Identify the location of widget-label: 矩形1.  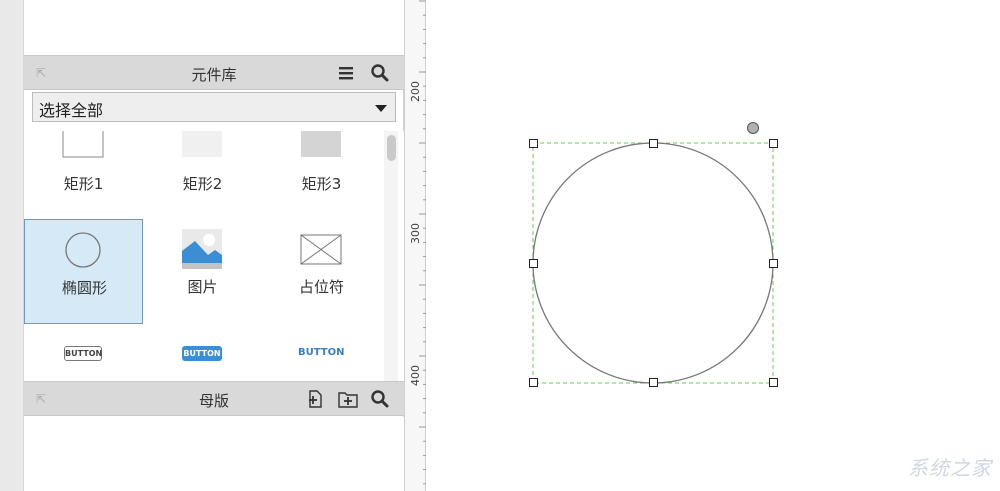
(83, 184).